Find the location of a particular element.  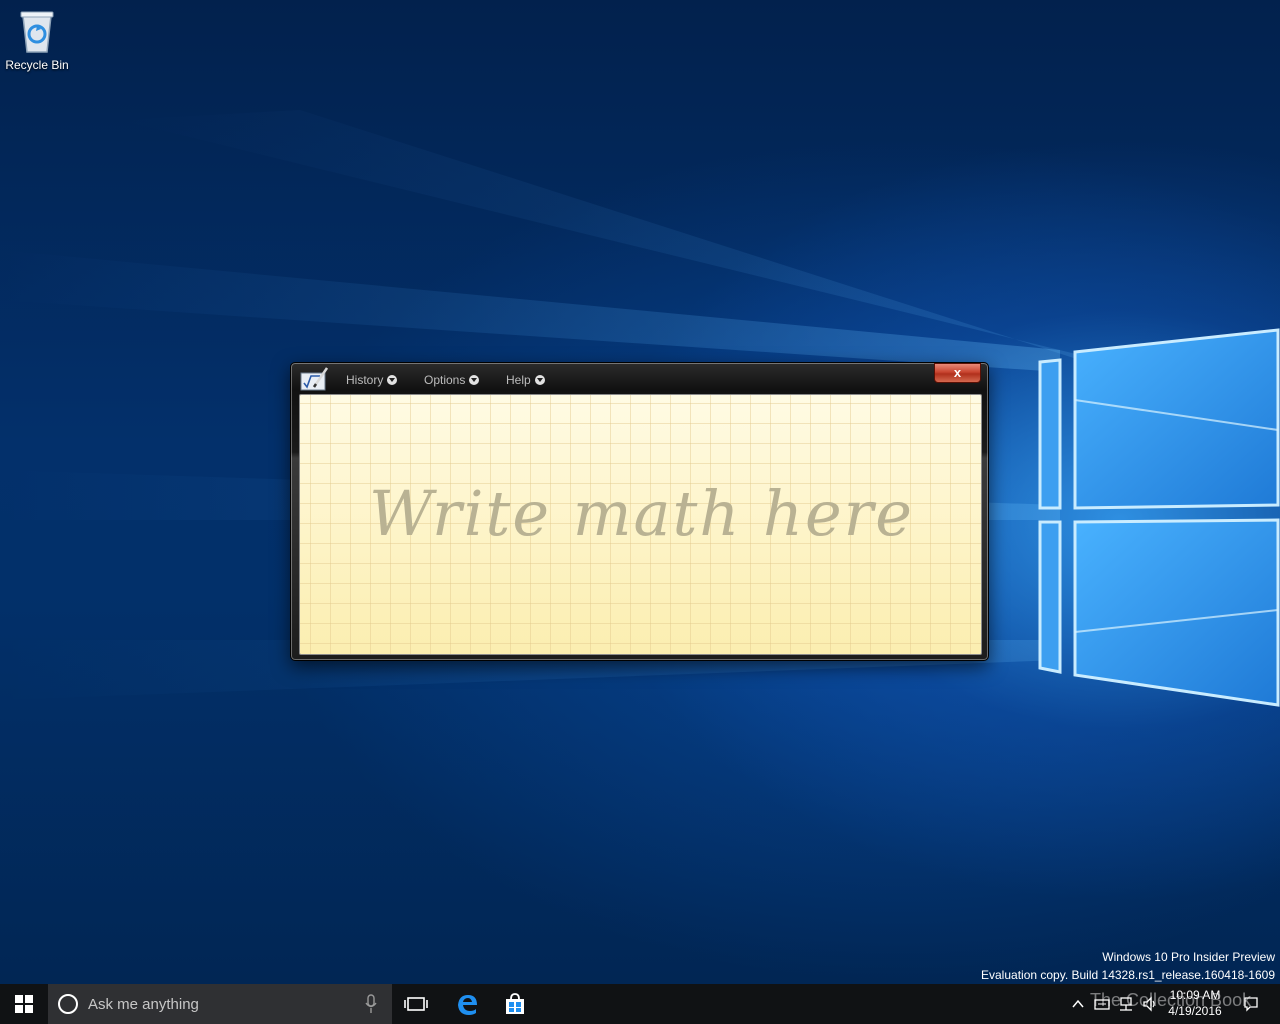

microphone-icon is located at coordinates (371, 1004).